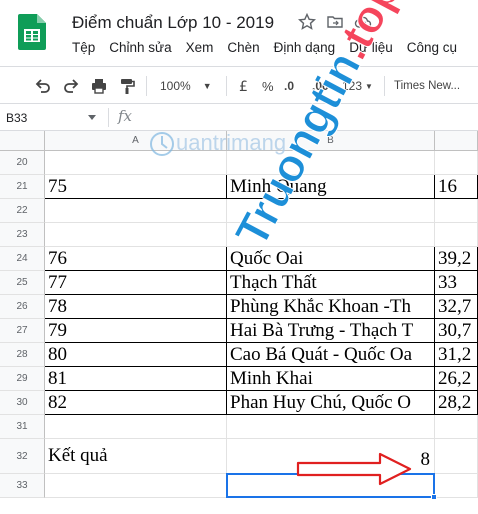  Describe the element at coordinates (136, 141) in the screenshot. I see `column-header-a: A` at that location.